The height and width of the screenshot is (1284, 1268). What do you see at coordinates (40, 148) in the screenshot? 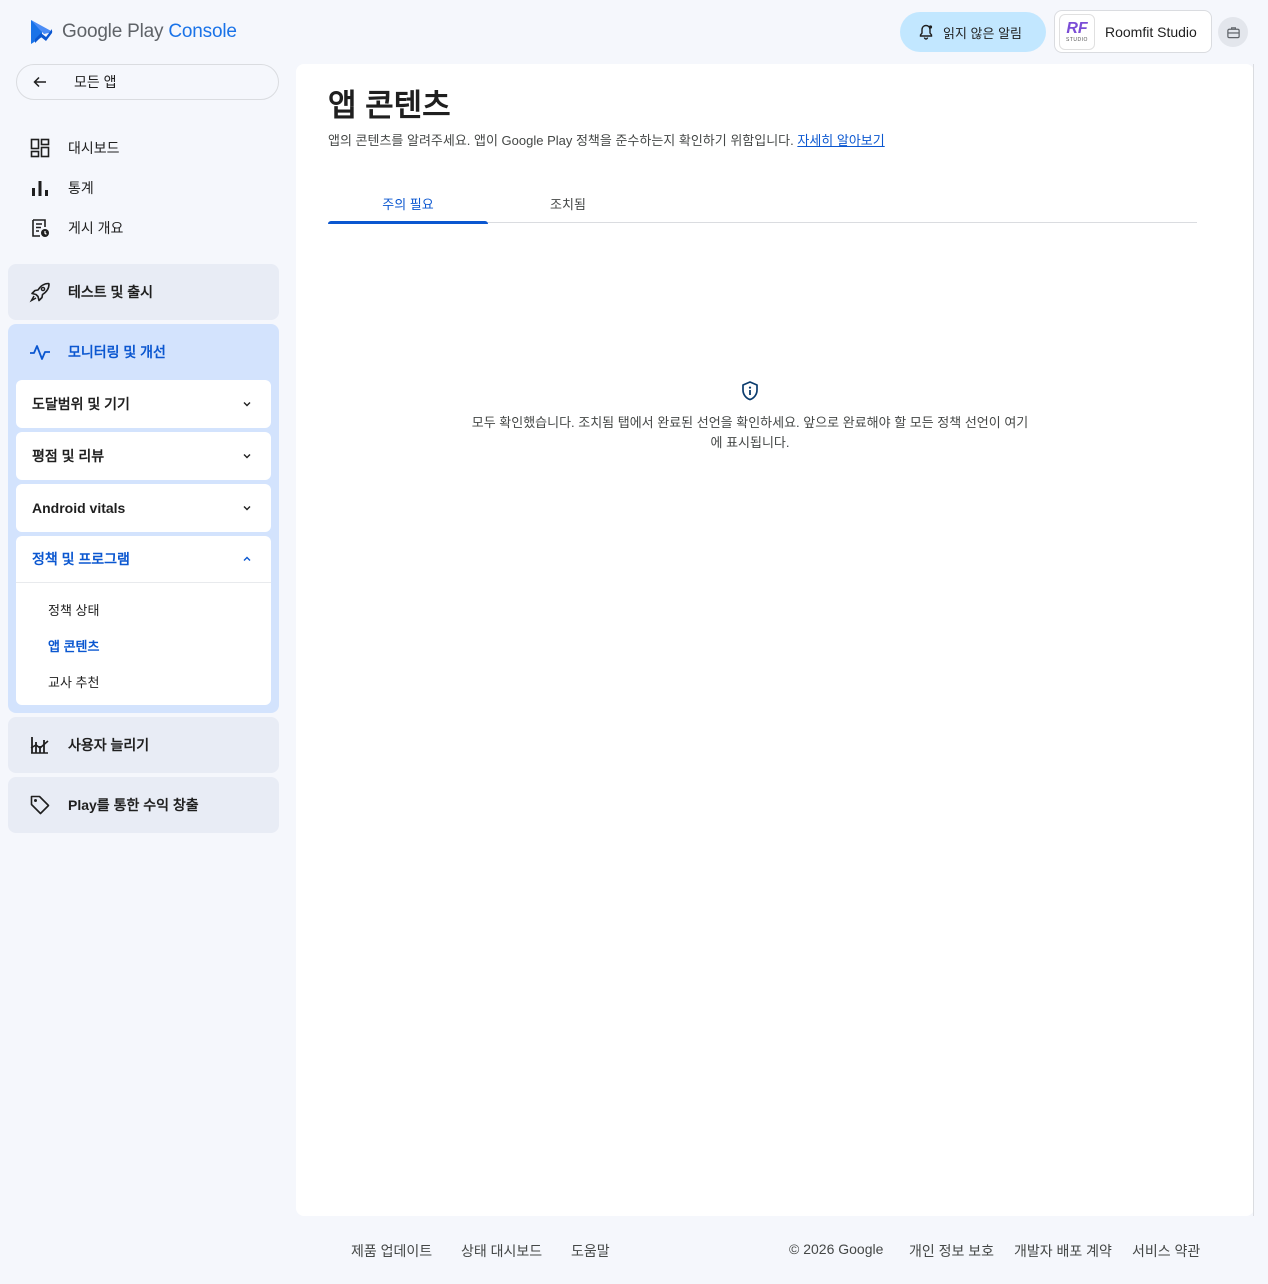
I see `dashboard-icon` at bounding box center [40, 148].